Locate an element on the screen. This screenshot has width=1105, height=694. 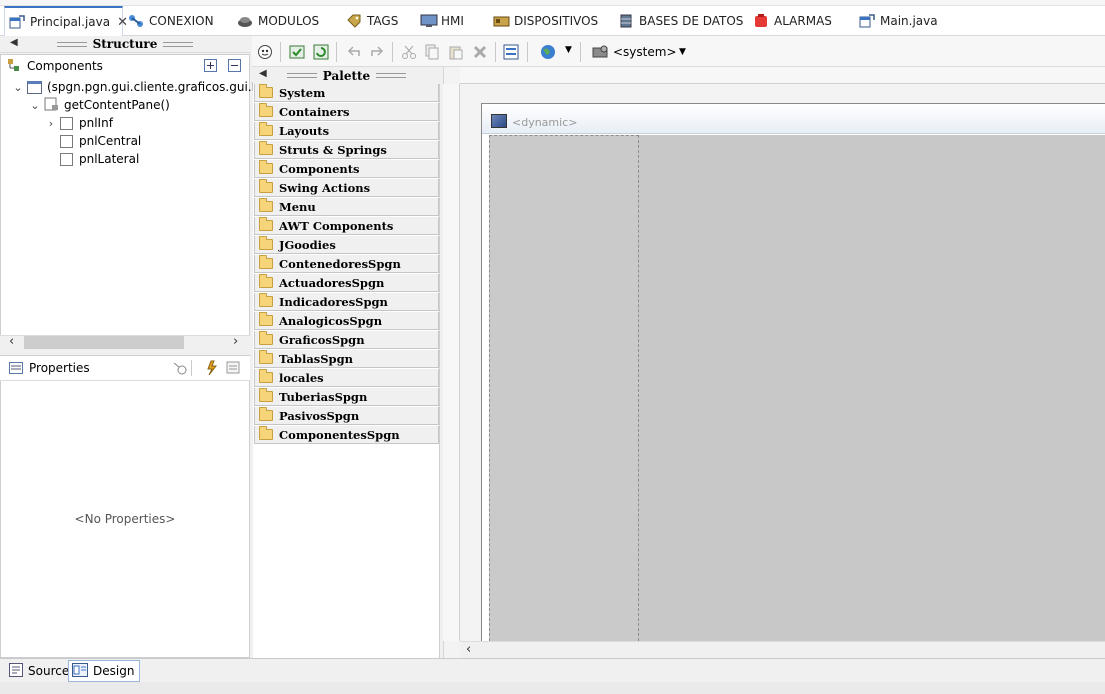
show-advanced-icon is located at coordinates (180, 369).